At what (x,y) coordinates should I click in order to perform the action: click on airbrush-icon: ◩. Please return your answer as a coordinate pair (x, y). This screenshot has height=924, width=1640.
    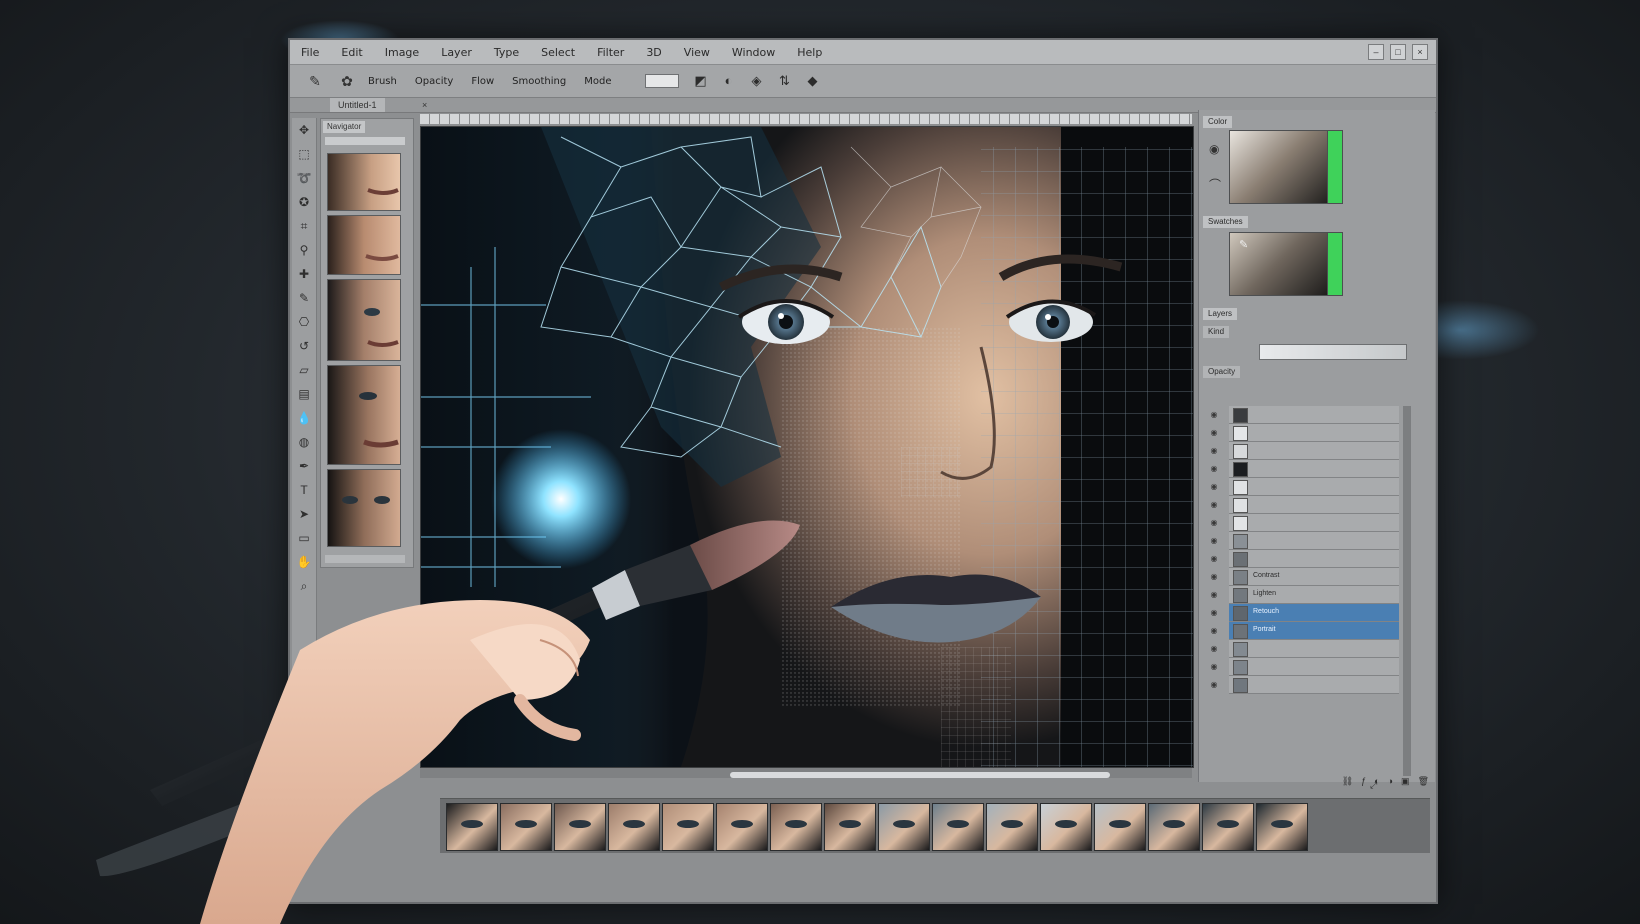
    Looking at the image, I should click on (700, 81).